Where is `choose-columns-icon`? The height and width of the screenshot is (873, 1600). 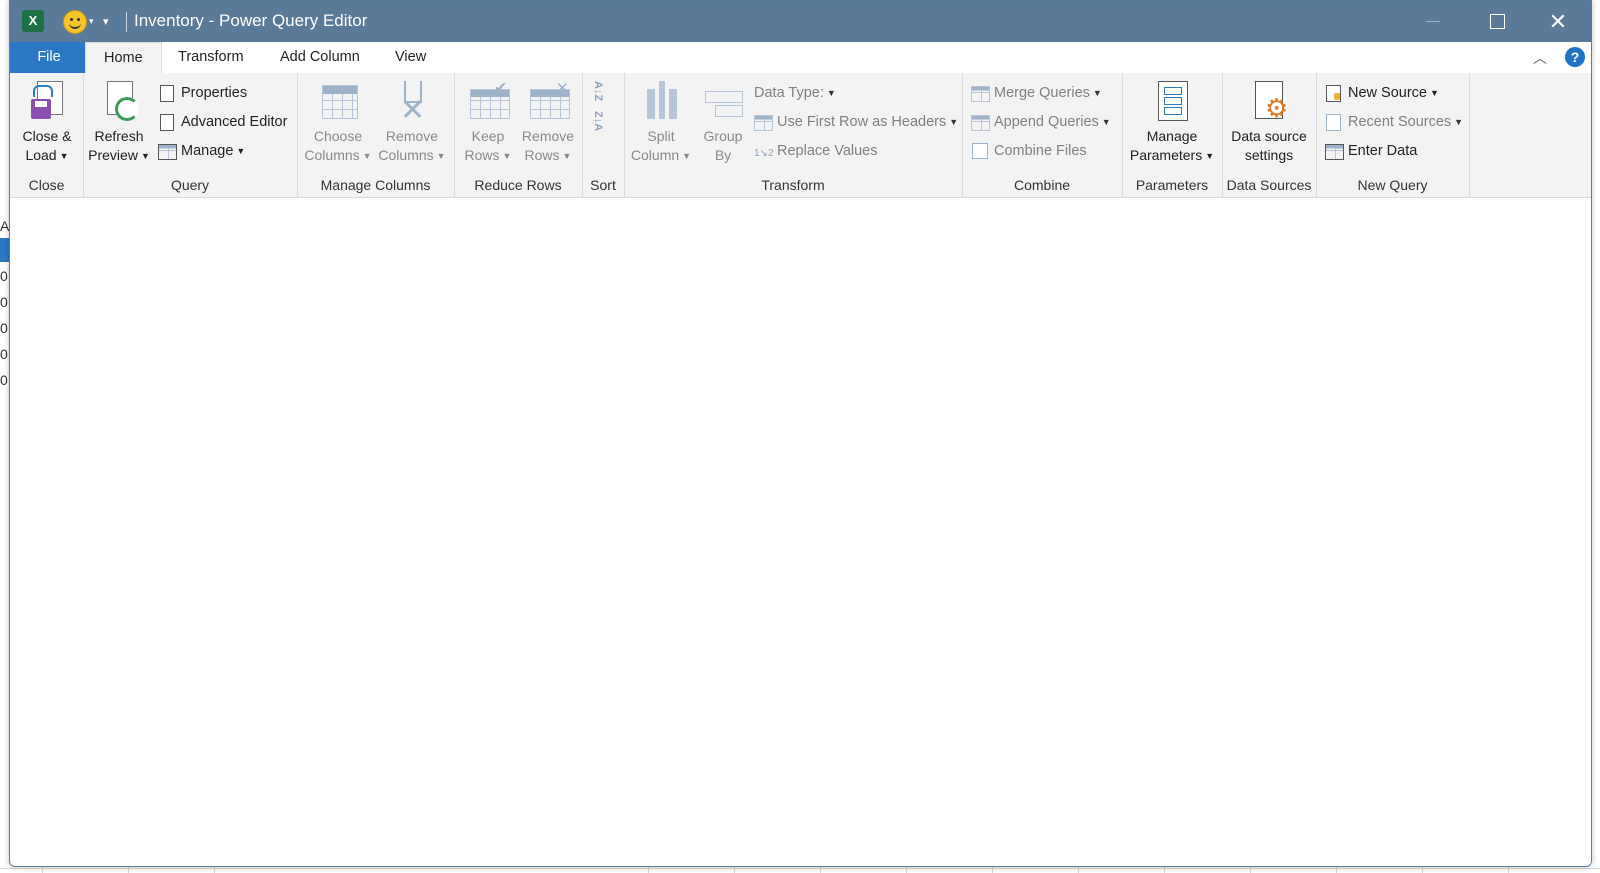
choose-columns-icon is located at coordinates (338, 101).